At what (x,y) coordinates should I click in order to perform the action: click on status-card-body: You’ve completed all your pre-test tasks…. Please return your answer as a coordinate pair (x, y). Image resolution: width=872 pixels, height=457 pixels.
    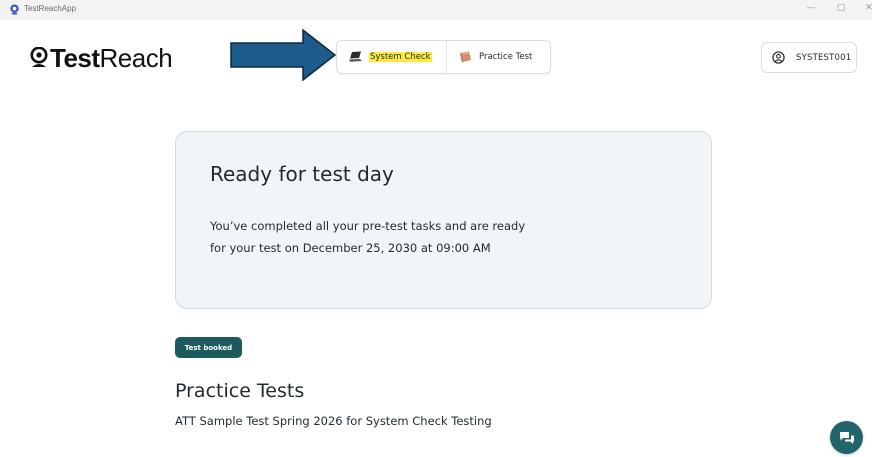
    Looking at the image, I should click on (368, 237).